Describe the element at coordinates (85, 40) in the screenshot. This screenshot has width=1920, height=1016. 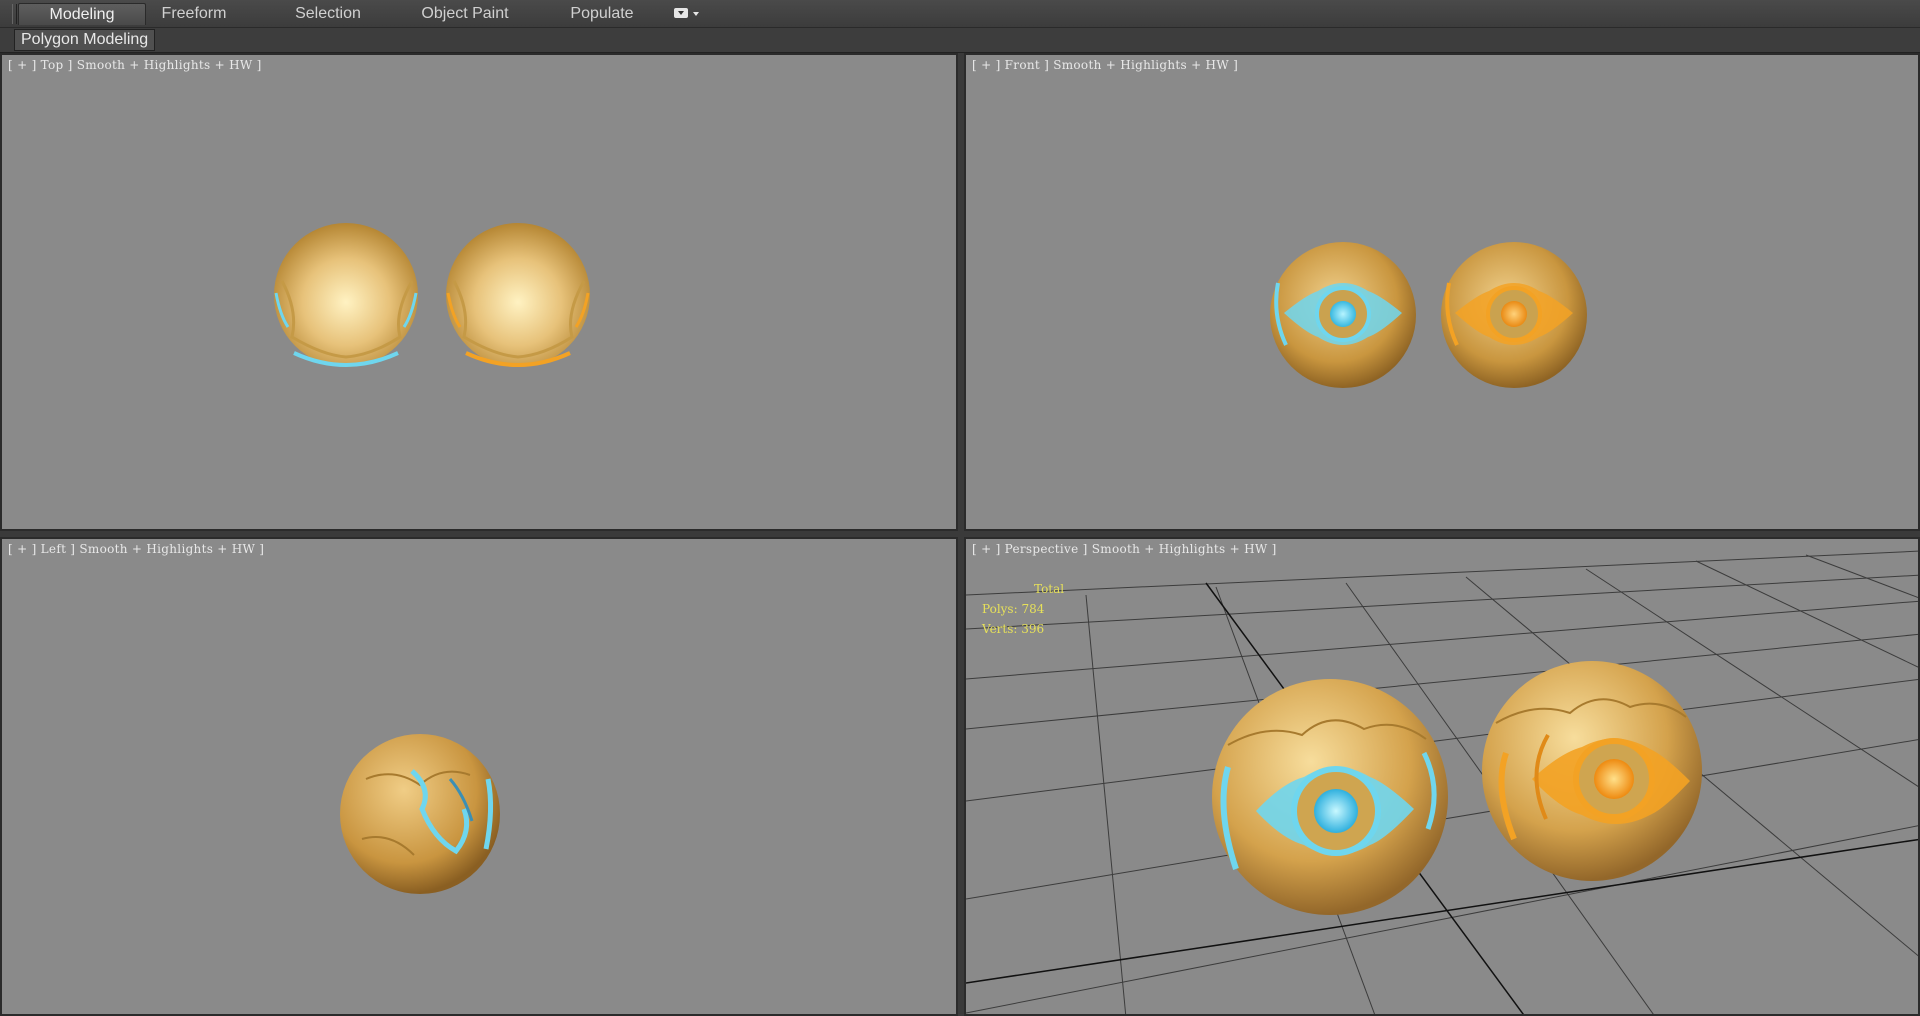
I see `polygon-modeling-panel-button: Polygon Modeling` at that location.